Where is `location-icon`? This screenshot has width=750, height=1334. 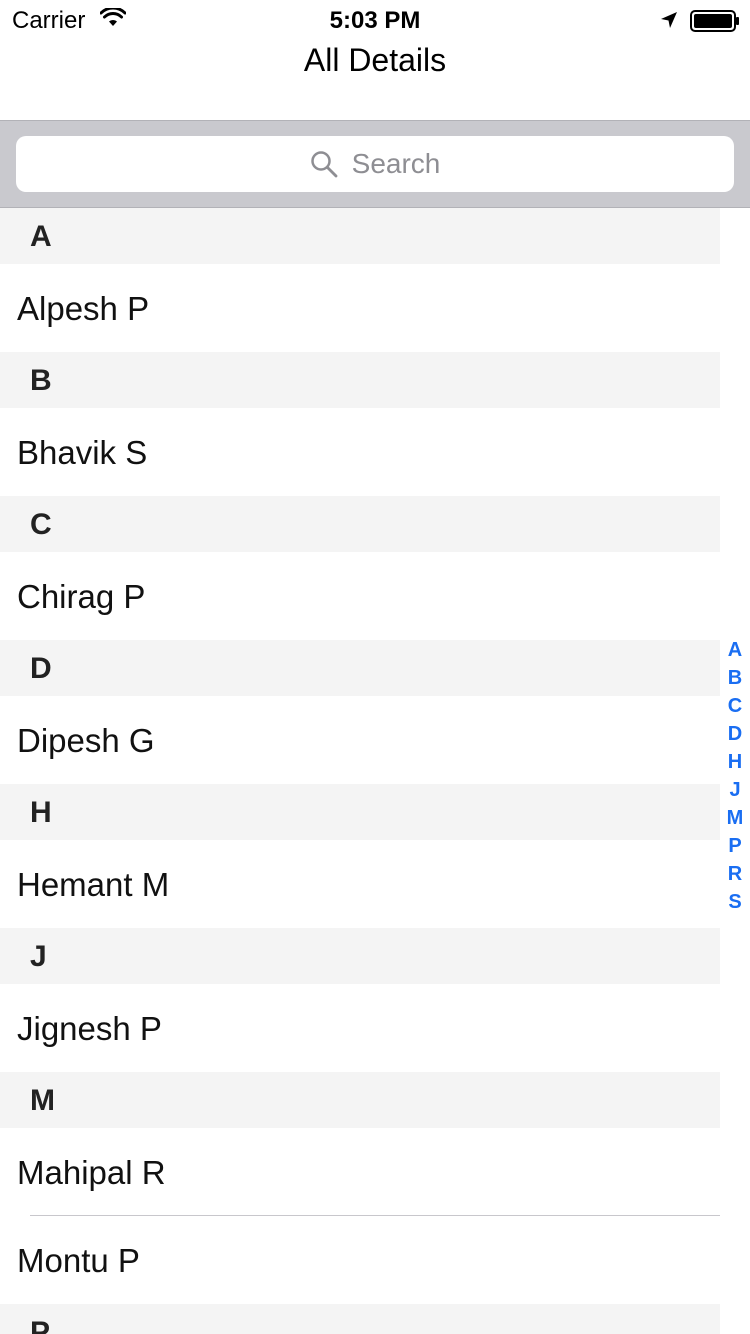
location-icon is located at coordinates (669, 20).